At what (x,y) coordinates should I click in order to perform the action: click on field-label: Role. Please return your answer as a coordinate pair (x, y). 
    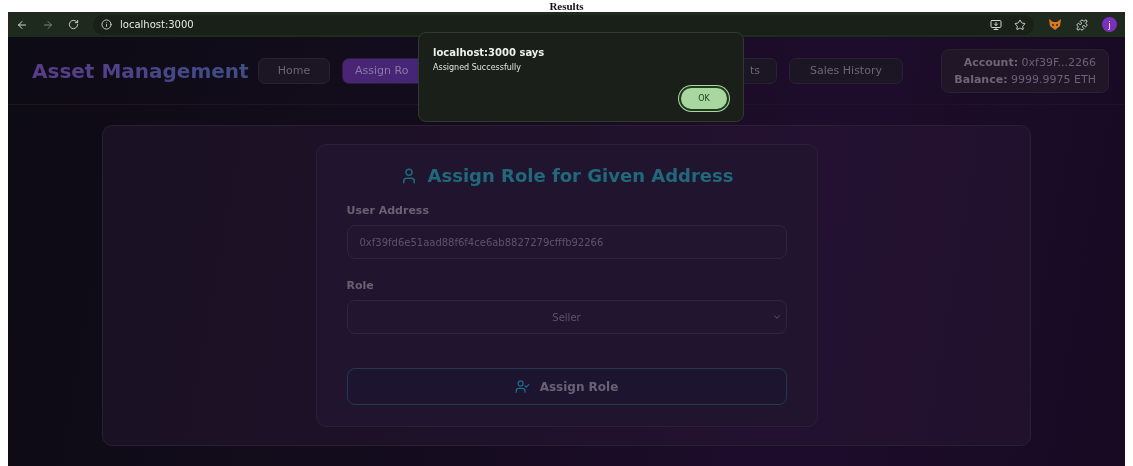
    Looking at the image, I should click on (360, 285).